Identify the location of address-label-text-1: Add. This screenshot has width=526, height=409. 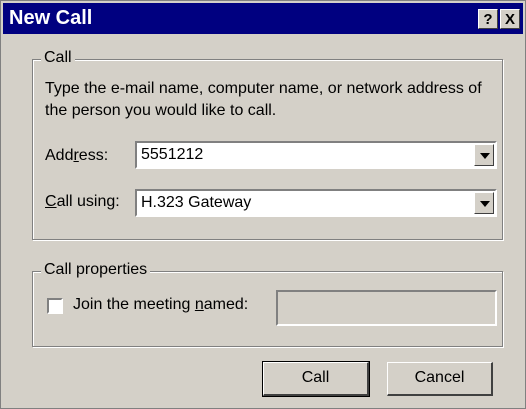
(59, 155).